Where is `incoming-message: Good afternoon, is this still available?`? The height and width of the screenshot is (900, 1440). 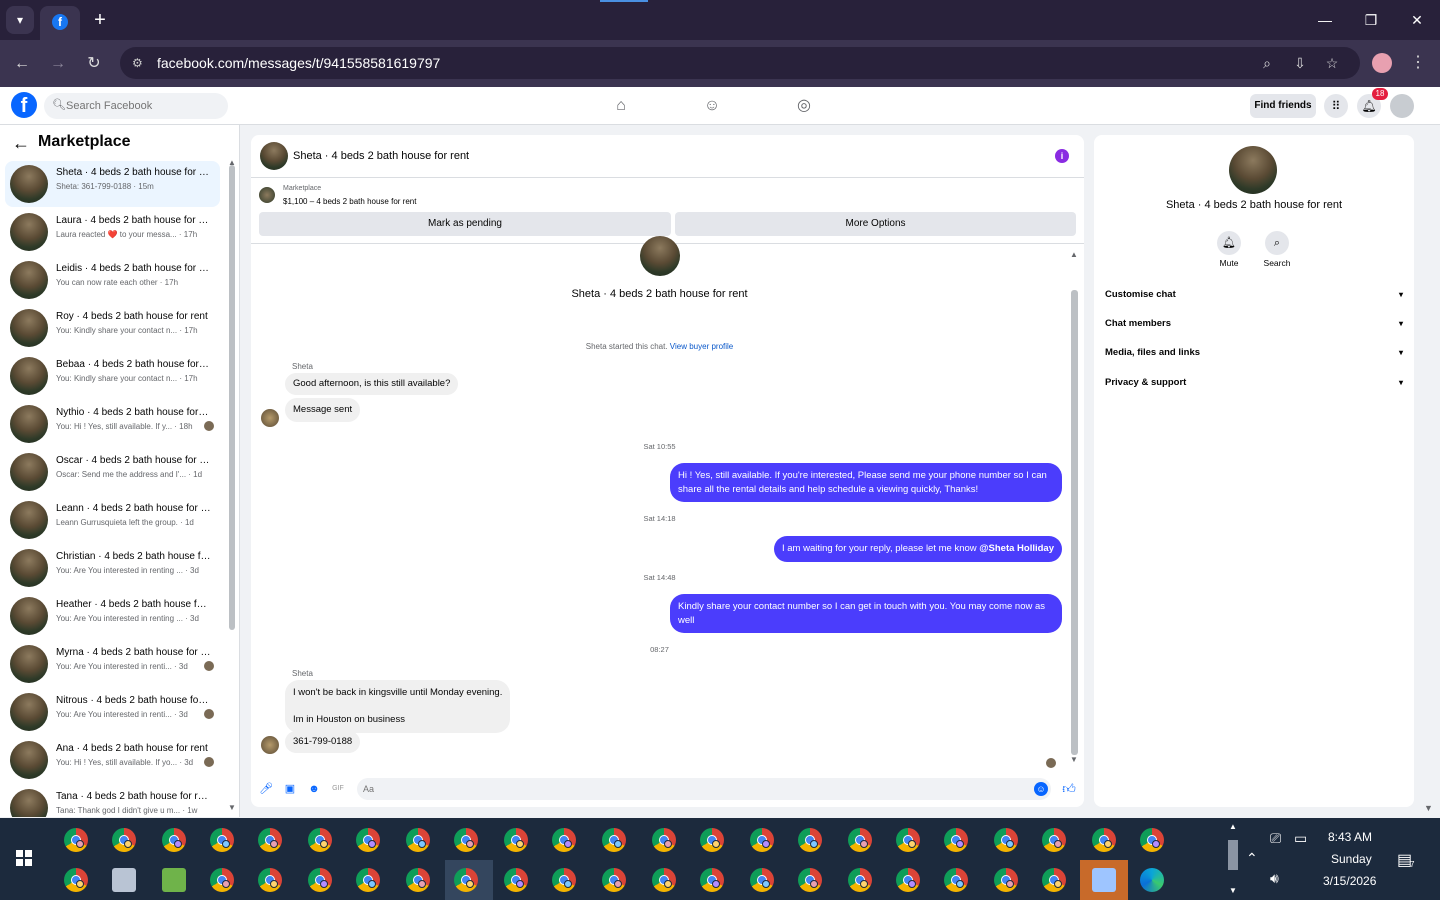
incoming-message: Good afternoon, is this still available? is located at coordinates (372, 384).